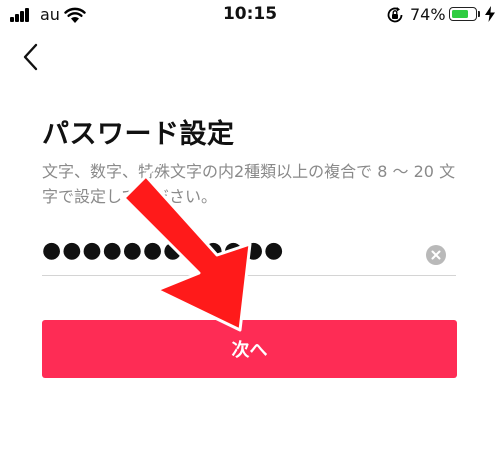 This screenshot has width=500, height=472. I want to click on battery-percent: 74%, so click(428, 14).